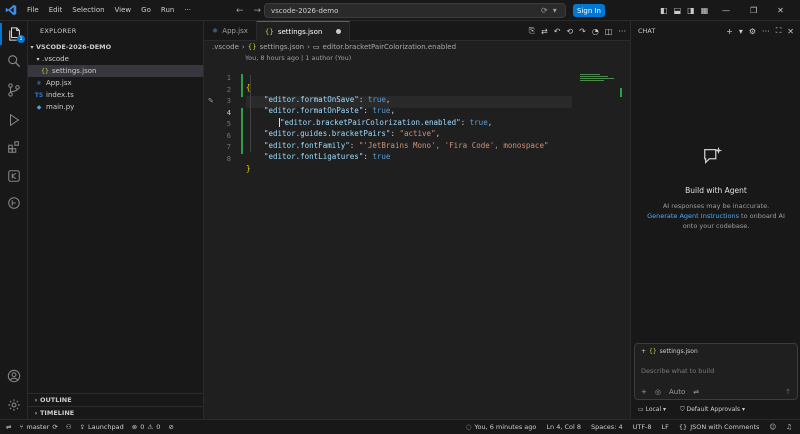  What do you see at coordinates (123, 10) in the screenshot?
I see `menu-view: View` at bounding box center [123, 10].